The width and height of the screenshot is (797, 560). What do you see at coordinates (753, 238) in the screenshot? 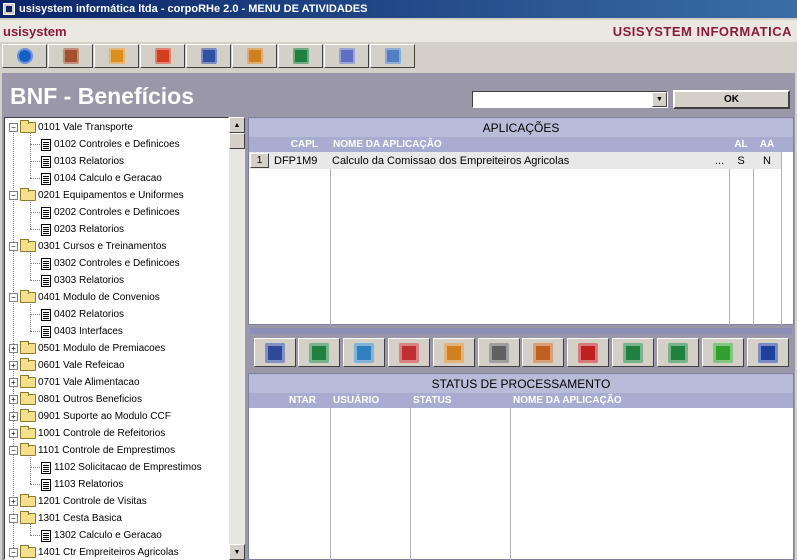
I see `grid-line` at bounding box center [753, 238].